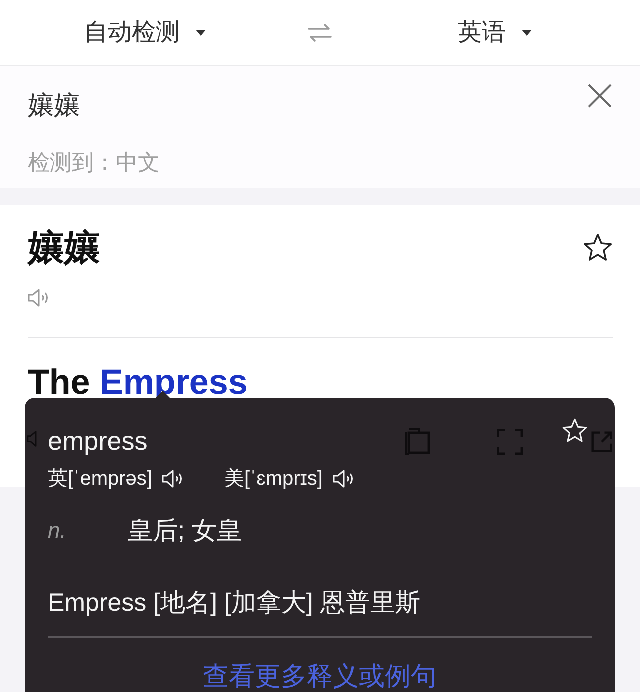 The width and height of the screenshot is (640, 692). I want to click on detected-language-label: 检测到：中文, so click(94, 163).